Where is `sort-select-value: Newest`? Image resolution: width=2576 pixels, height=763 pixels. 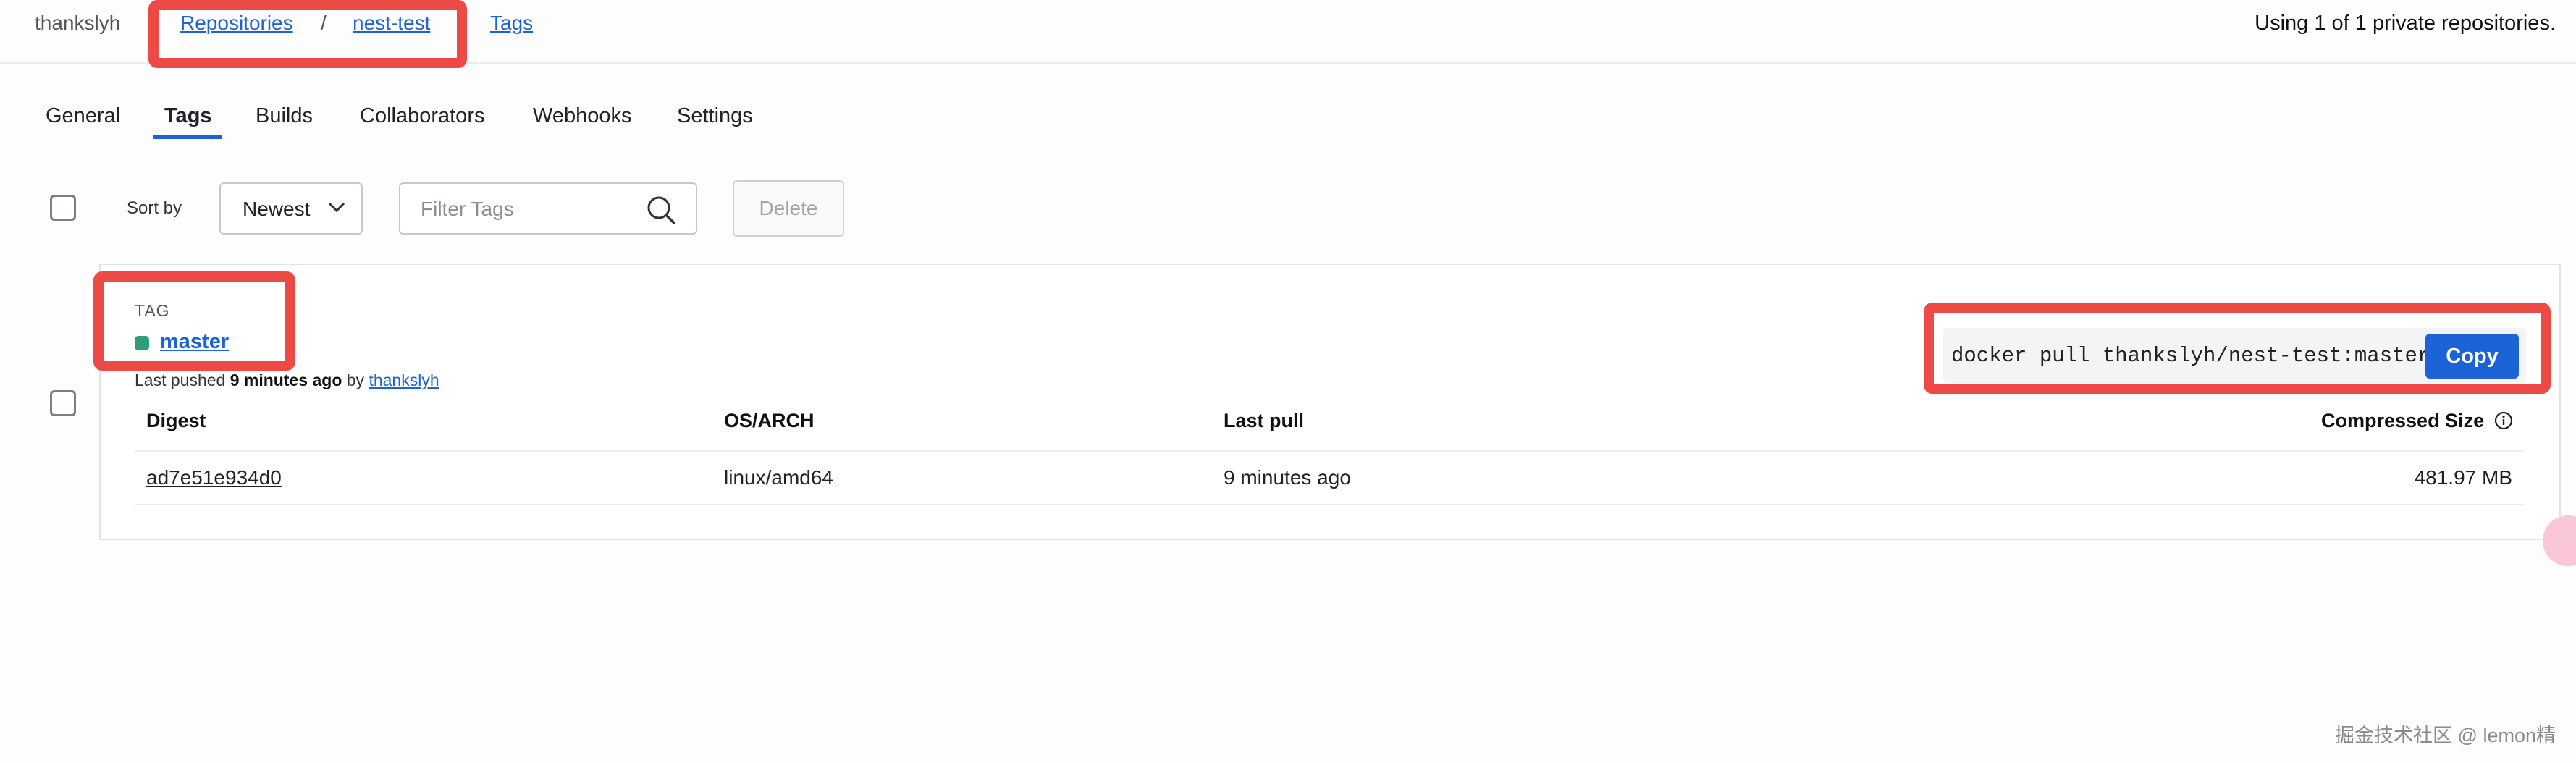 sort-select-value: Newest is located at coordinates (277, 209).